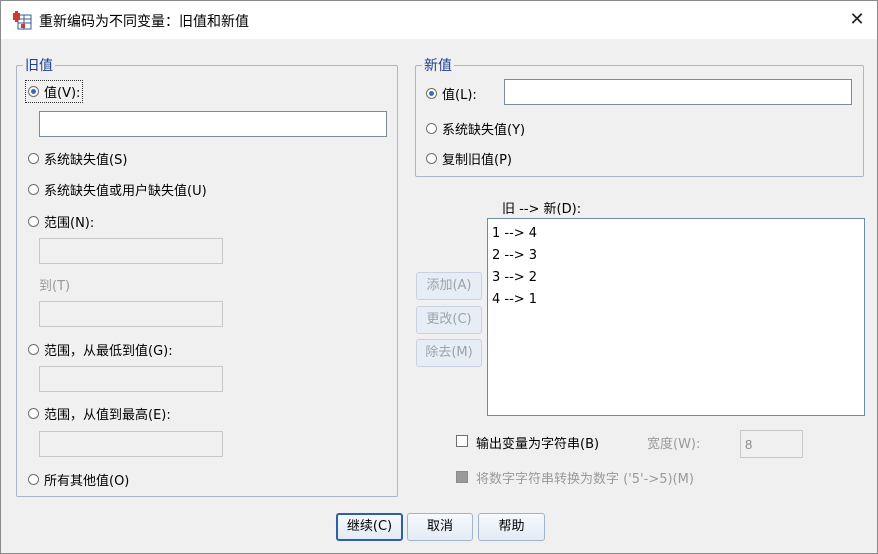 The image size is (878, 554). Describe the element at coordinates (87, 481) in the screenshot. I see `old-all-other-label: 所有其他值(O)` at that location.